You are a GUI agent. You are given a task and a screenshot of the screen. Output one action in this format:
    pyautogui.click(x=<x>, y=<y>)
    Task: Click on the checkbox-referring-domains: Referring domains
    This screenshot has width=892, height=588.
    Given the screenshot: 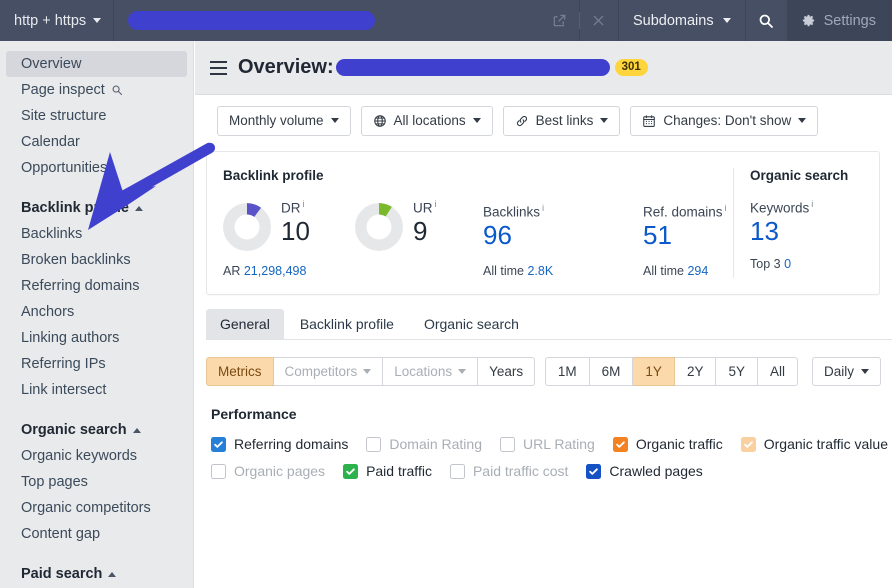 What is the action you would take?
    pyautogui.click(x=279, y=444)
    